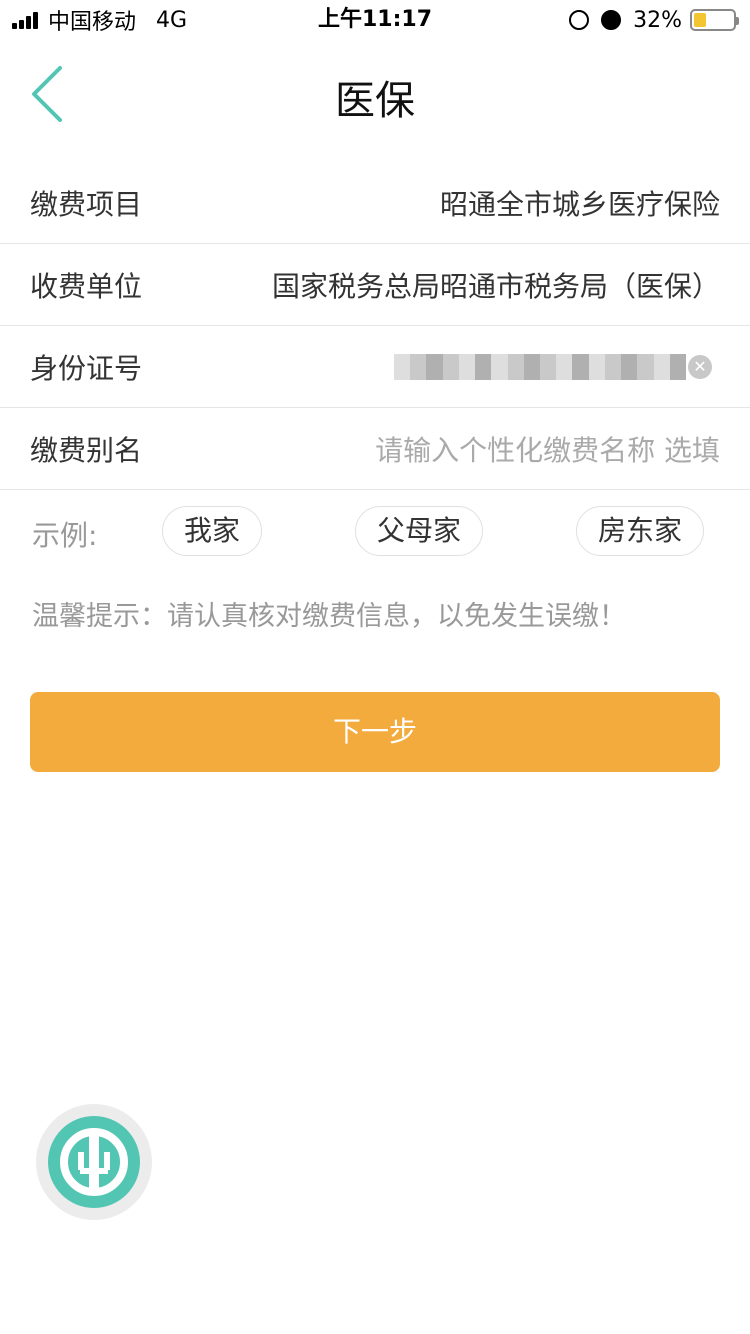 This screenshot has width=750, height=1334. I want to click on nav-bar: 医保, so click(375, 95).